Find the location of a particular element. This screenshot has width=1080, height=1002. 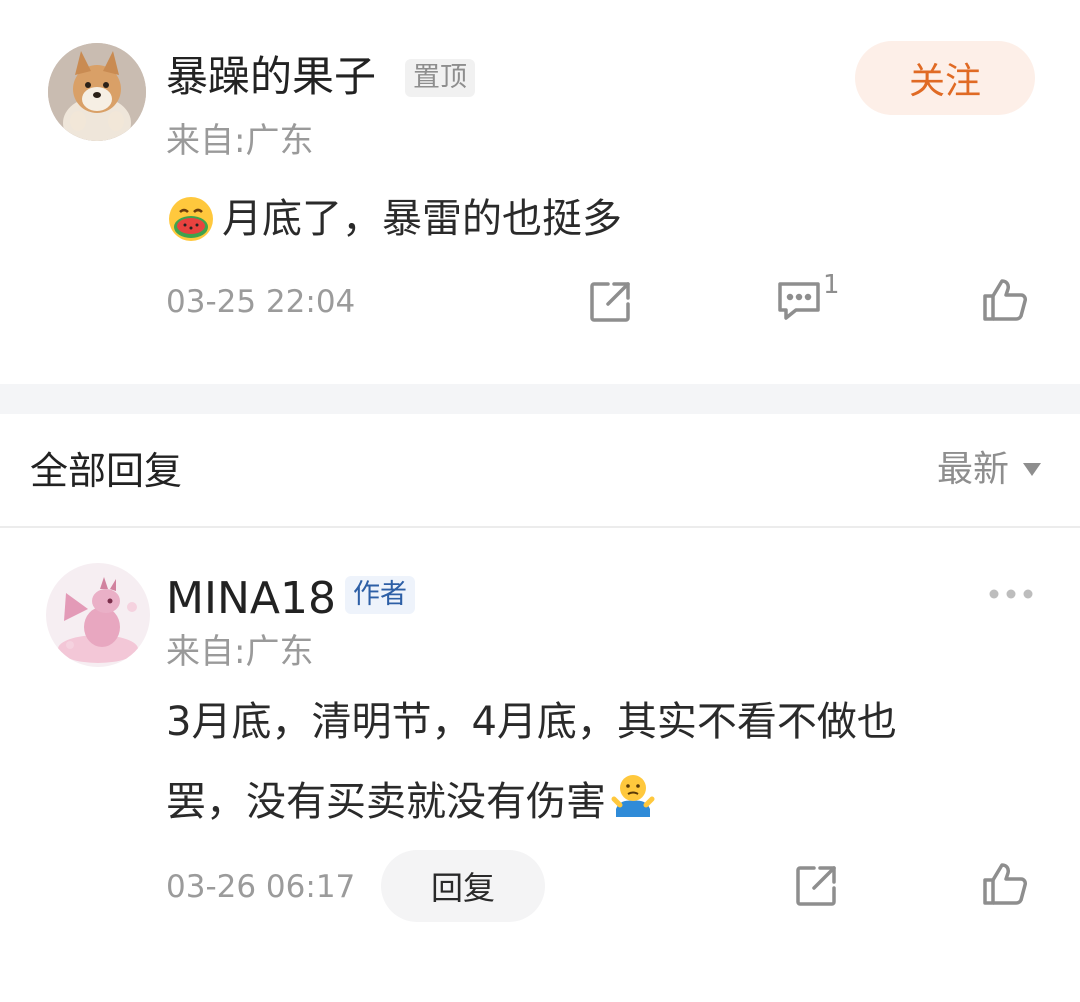

section-divider is located at coordinates (540, 399).